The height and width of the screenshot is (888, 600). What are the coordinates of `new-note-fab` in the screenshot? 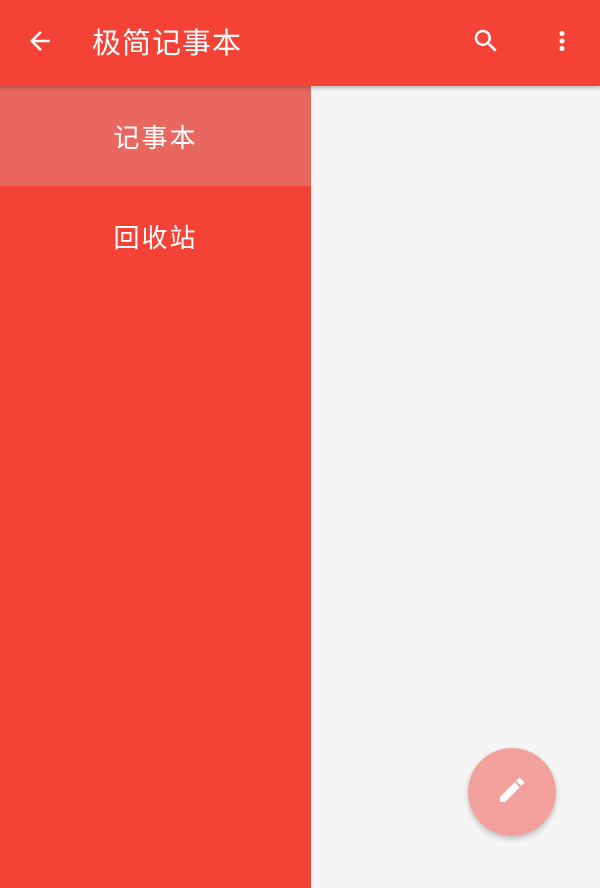 It's located at (512, 792).